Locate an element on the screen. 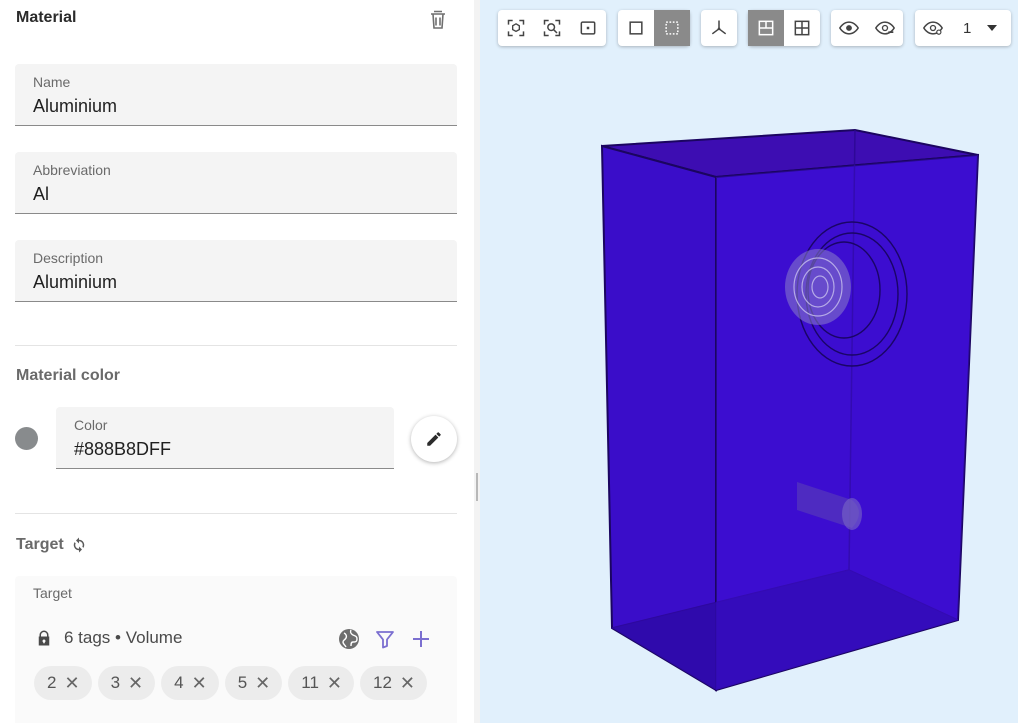 Image resolution: width=1018 pixels, height=723 pixels. tag-chip: 12 ✕ is located at coordinates (394, 683).